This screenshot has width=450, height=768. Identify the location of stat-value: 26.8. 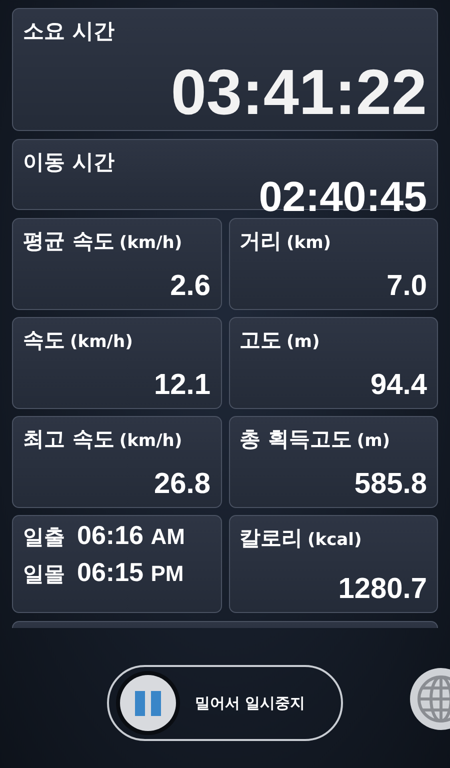
(182, 484).